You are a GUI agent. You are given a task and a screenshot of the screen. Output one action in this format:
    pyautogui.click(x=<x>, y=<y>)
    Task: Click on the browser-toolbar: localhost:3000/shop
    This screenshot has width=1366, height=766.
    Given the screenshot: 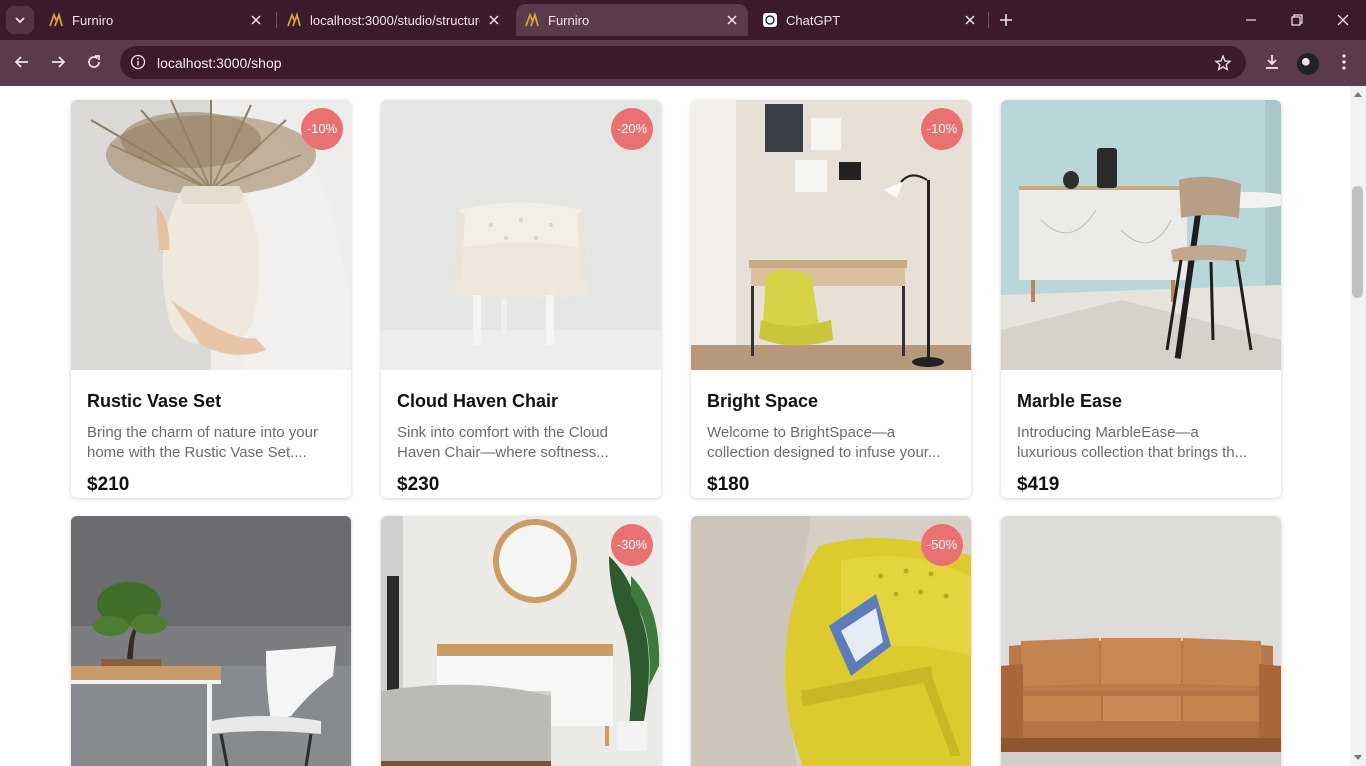 What is the action you would take?
    pyautogui.click(x=683, y=63)
    